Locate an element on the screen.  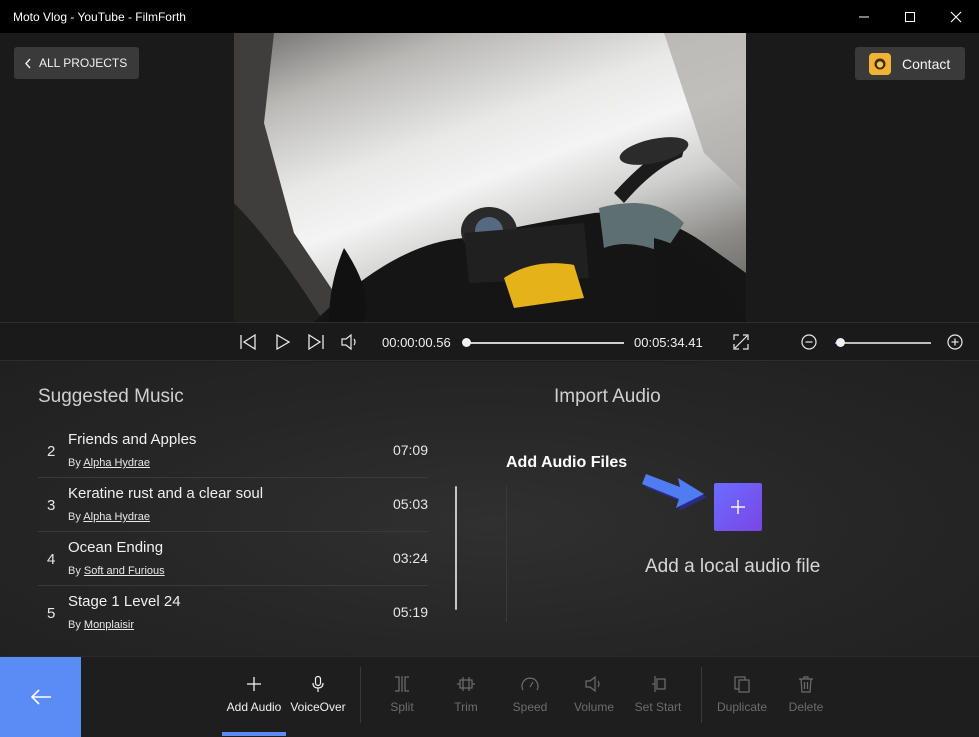
active-tool-indicator is located at coordinates (254, 734).